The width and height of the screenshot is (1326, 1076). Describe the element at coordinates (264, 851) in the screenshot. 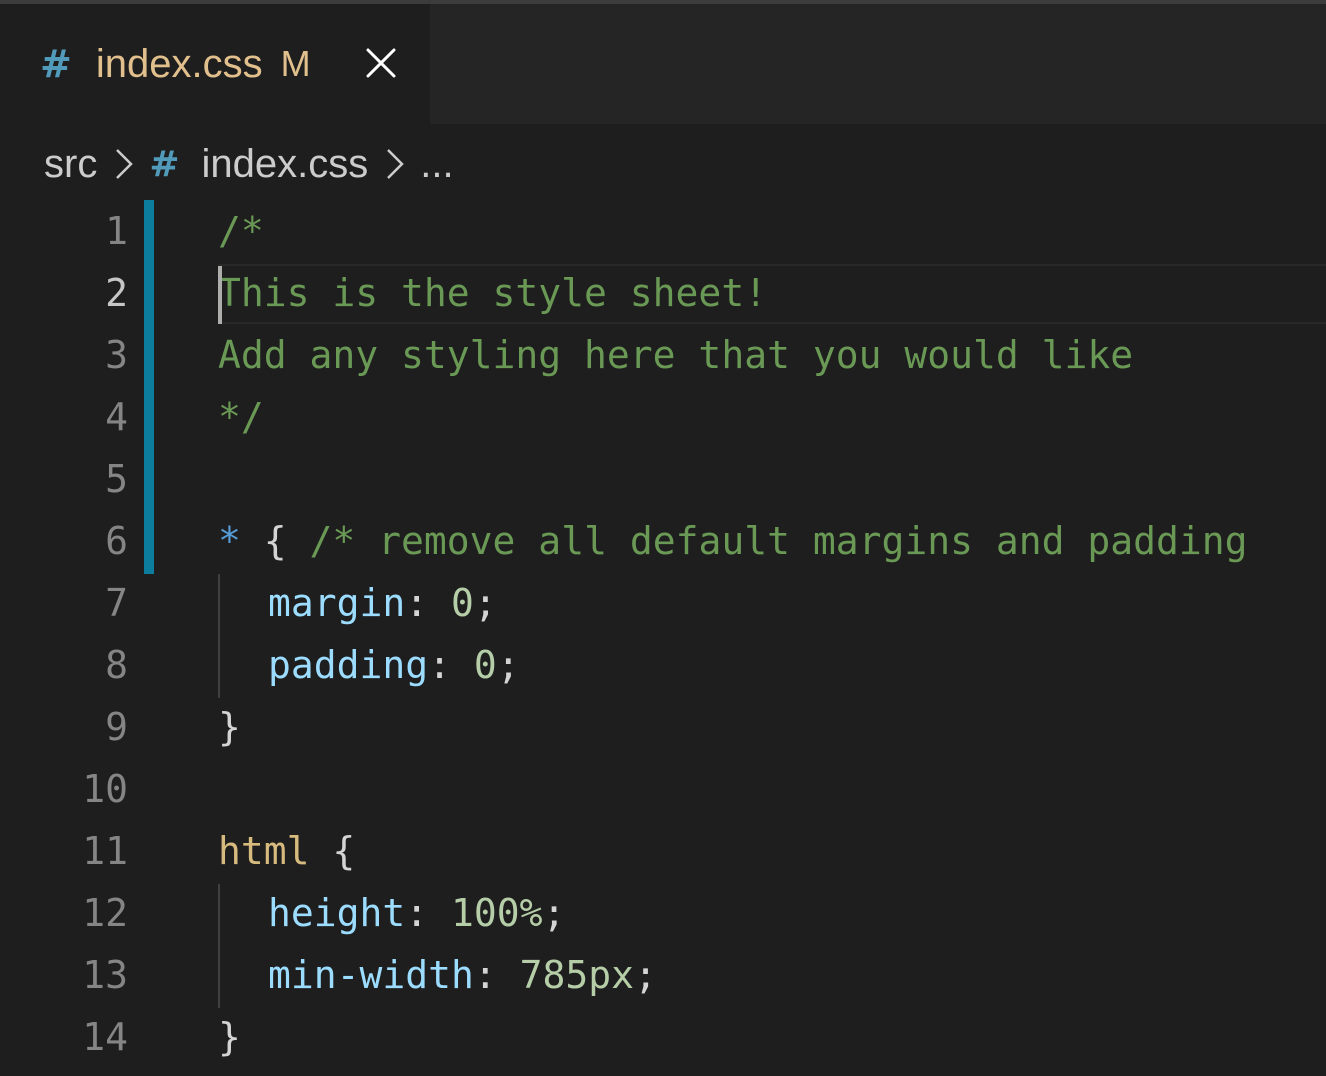

I see `css-selector: html` at that location.